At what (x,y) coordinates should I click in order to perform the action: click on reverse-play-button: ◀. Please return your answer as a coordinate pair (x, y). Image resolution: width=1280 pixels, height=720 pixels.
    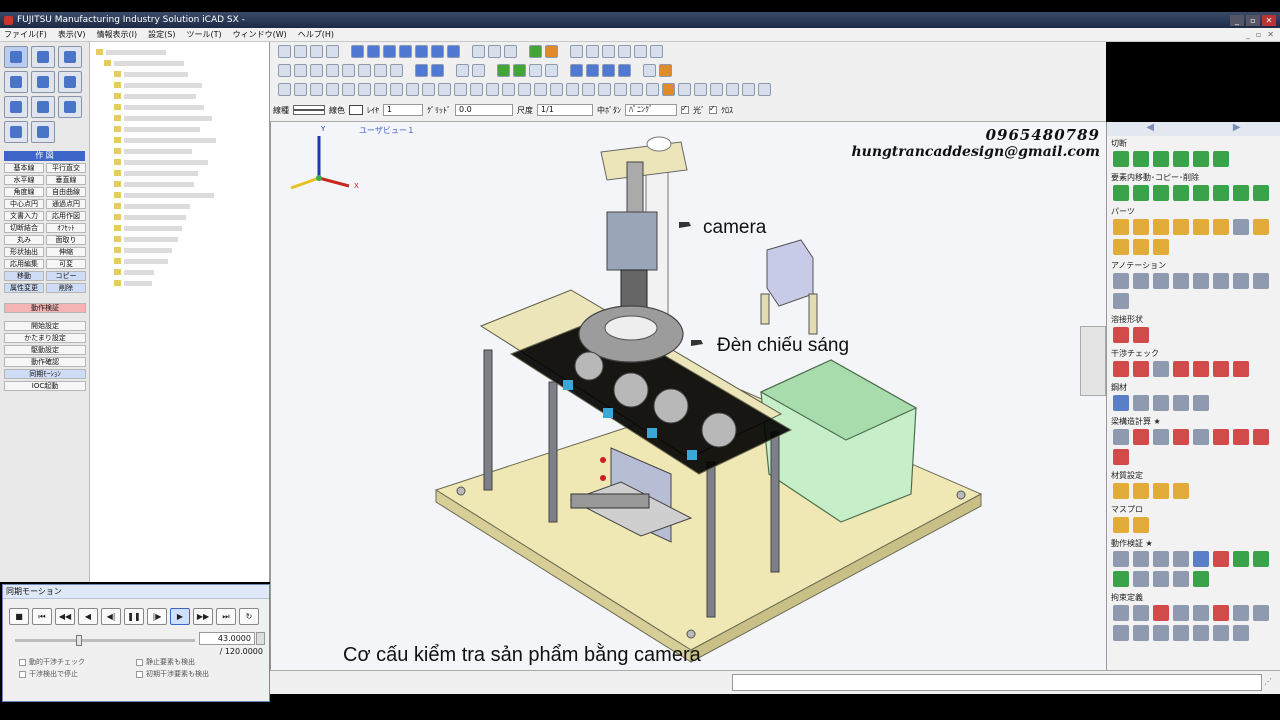
    Looking at the image, I should click on (88, 616).